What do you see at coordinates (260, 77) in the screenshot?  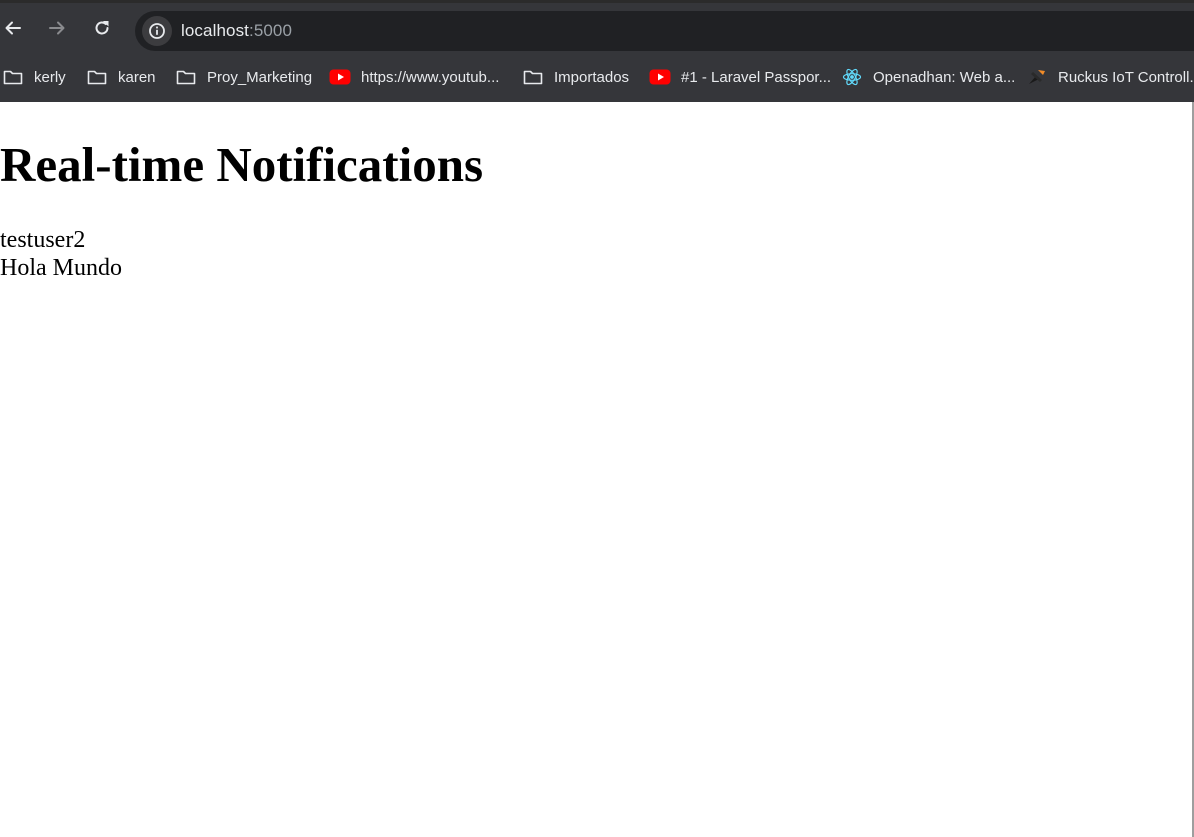 I see `bookmark-label: Proy_Marketing` at bounding box center [260, 77].